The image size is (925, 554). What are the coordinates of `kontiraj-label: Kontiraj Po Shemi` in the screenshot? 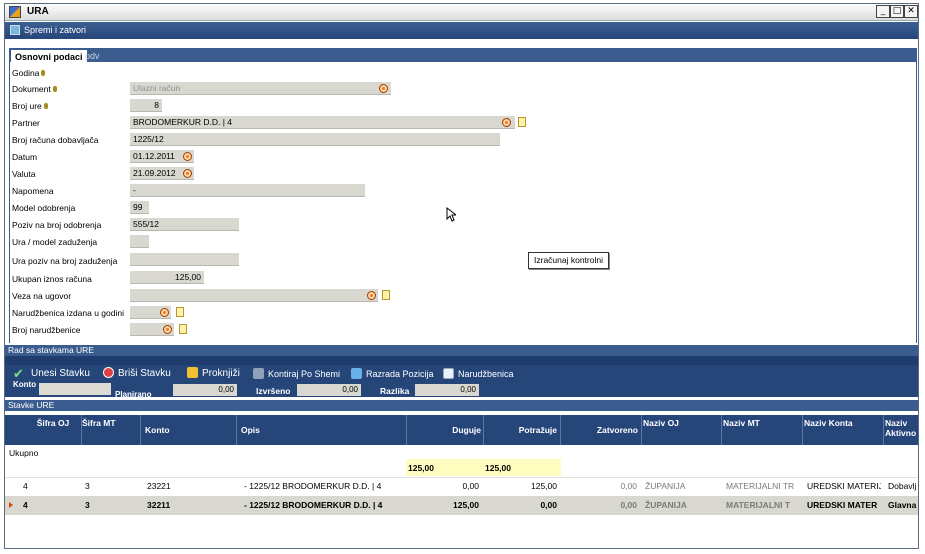 It's located at (304, 374).